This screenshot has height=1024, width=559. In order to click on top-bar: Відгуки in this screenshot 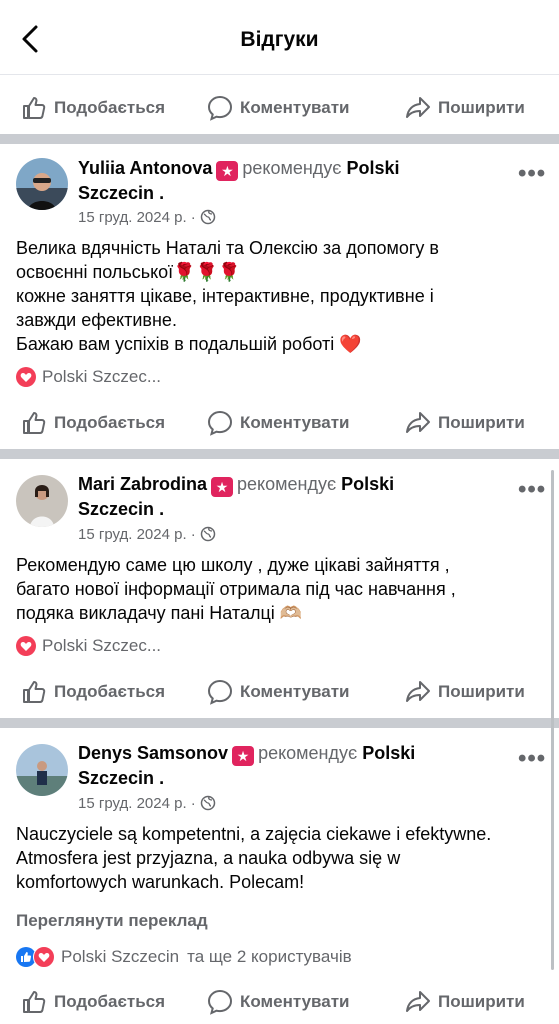, I will do `click(279, 37)`.